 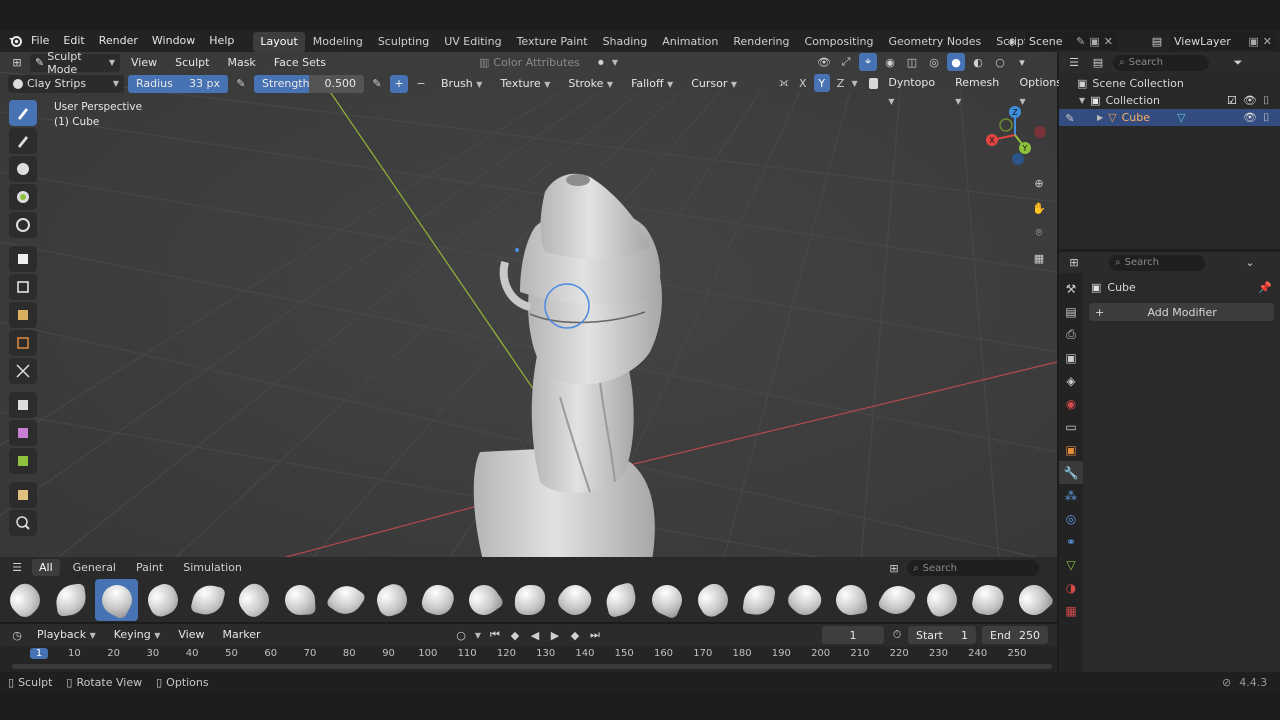 I want to click on add-modifier-button: + Add Modifier, so click(x=1181, y=312).